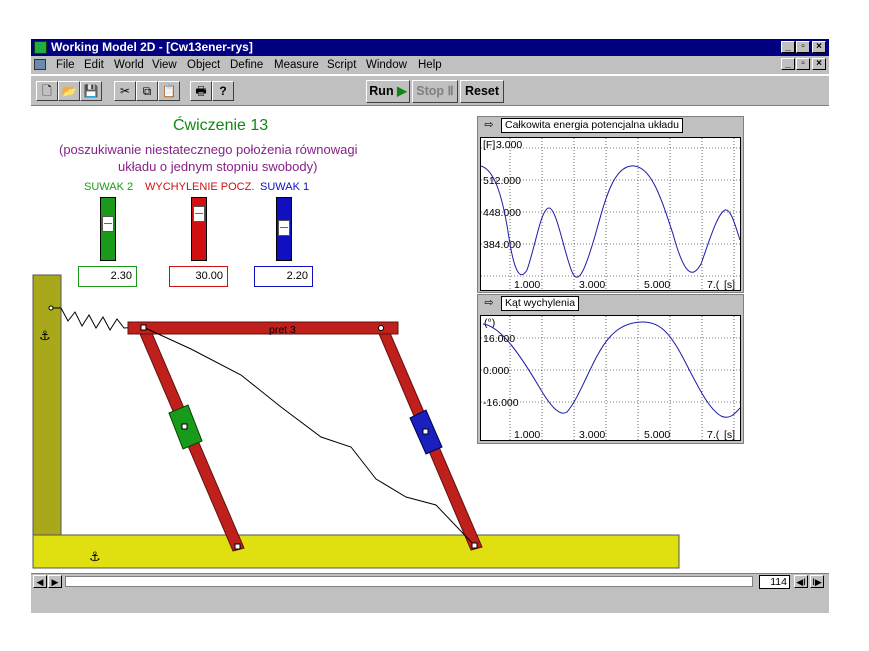  I want to click on wall-anchor-icon: ⚓, so click(45, 336).